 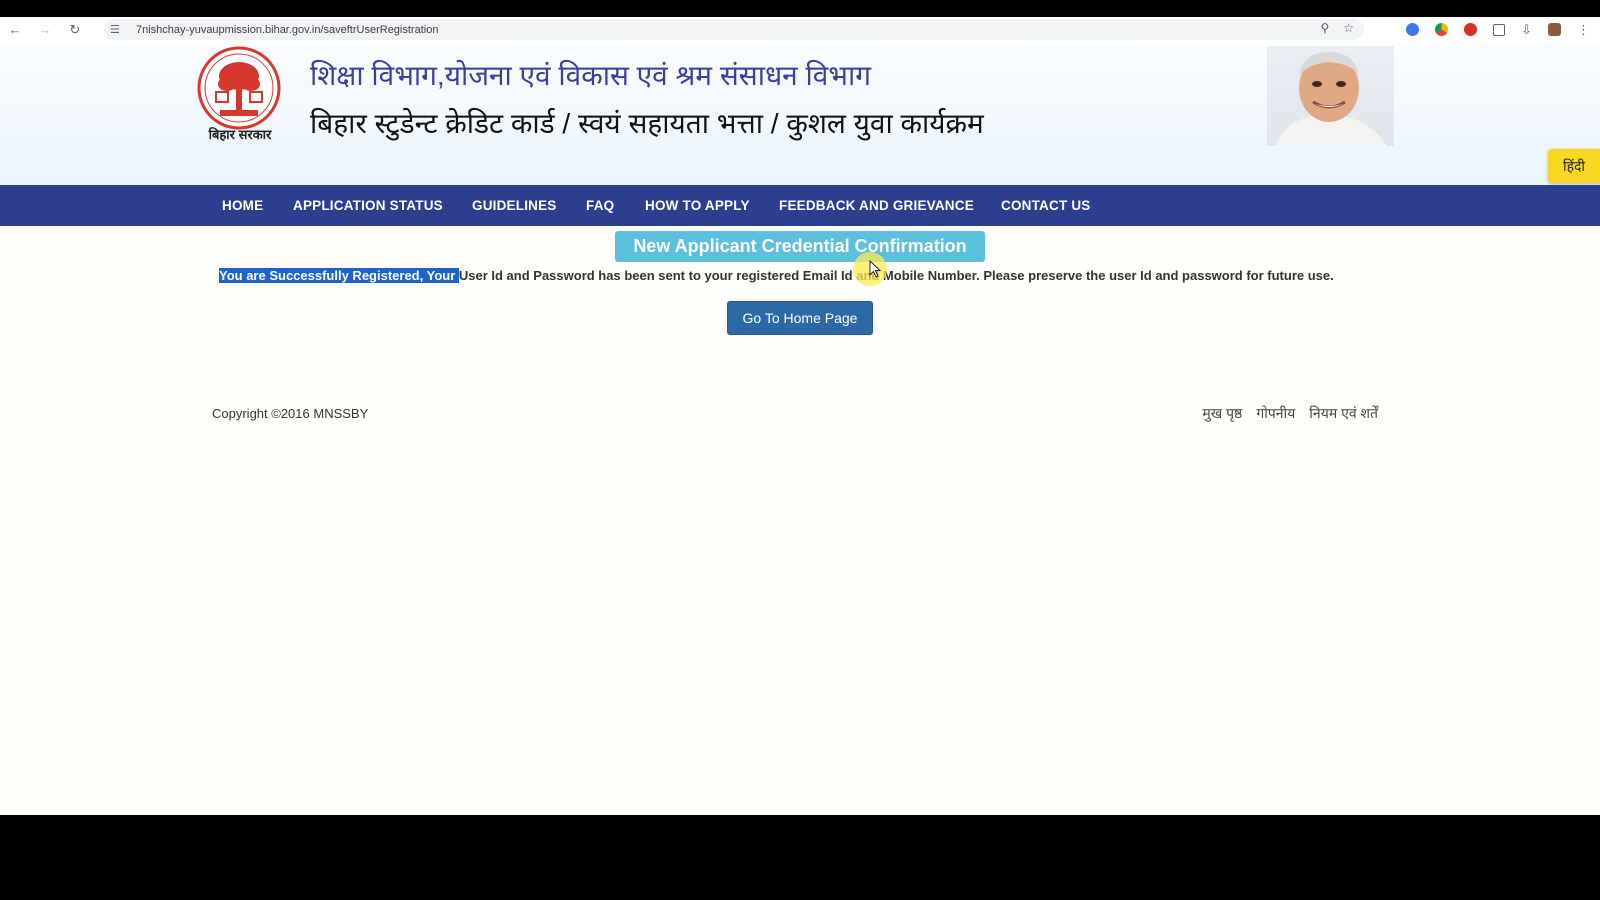 What do you see at coordinates (800, 857) in the screenshot?
I see `screen-bottom-bar` at bounding box center [800, 857].